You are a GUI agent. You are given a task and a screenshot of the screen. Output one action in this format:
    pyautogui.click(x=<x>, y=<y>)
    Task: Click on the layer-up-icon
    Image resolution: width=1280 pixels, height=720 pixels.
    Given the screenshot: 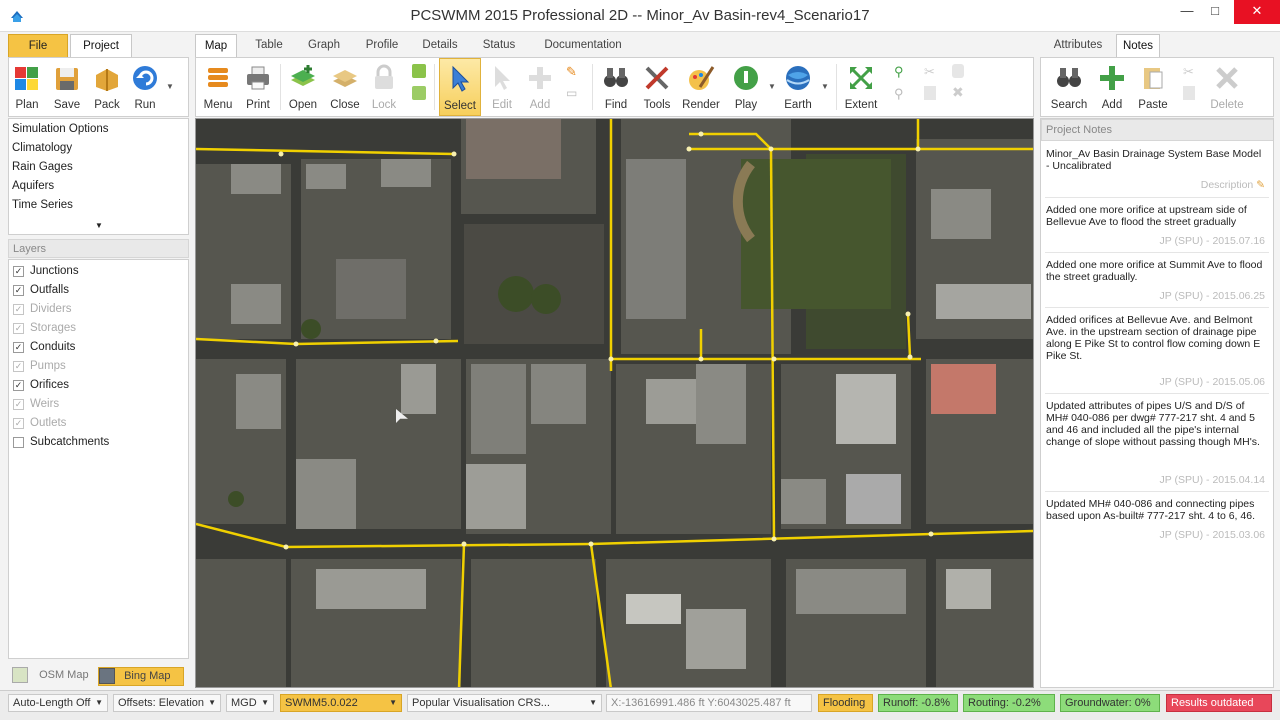 What is the action you would take?
    pyautogui.click(x=419, y=71)
    